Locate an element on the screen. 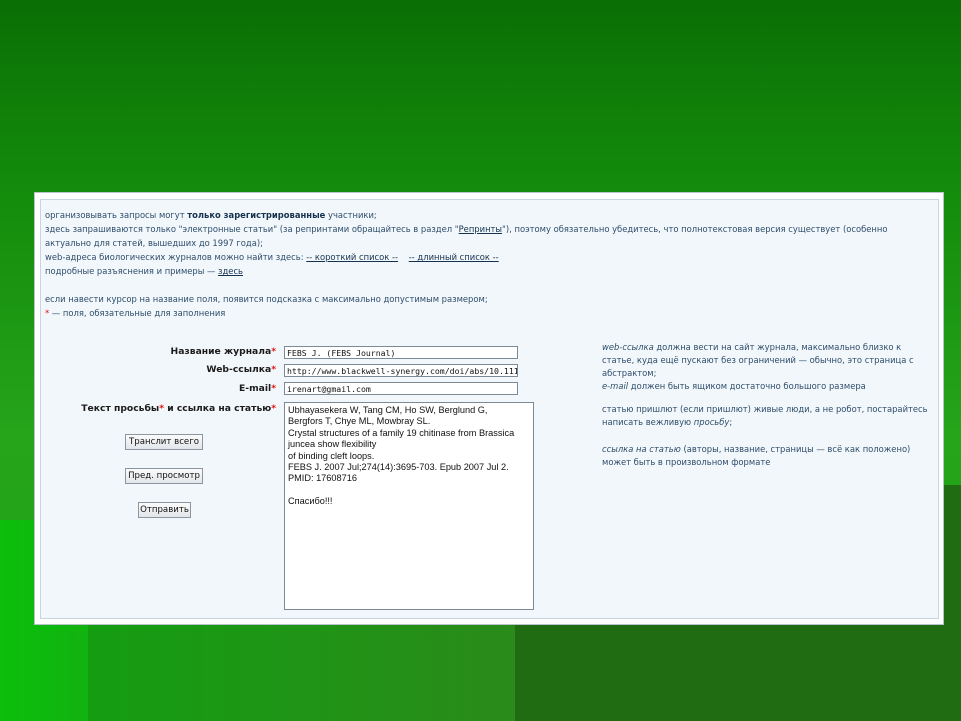 Image resolution: width=961 pixels, height=721 pixels. slide-panel-bottom is located at coordinates (303, 673).